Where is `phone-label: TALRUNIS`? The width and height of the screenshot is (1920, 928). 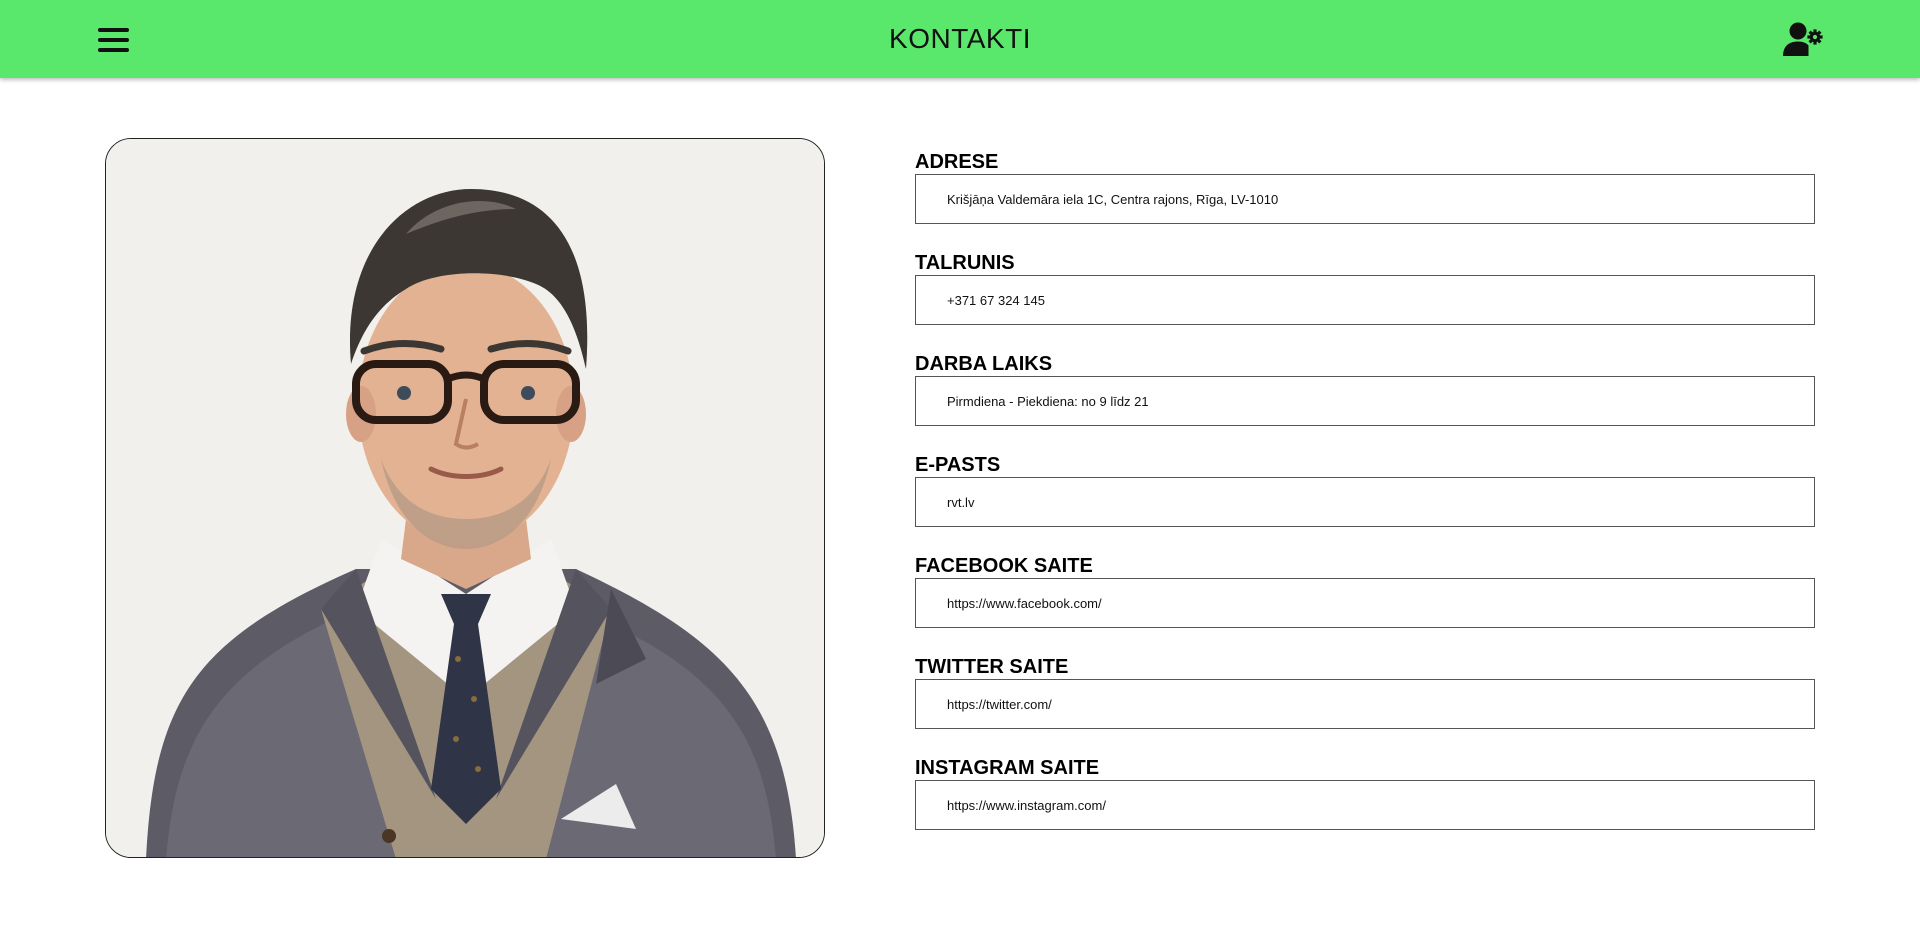 phone-label: TALRUNIS is located at coordinates (965, 263).